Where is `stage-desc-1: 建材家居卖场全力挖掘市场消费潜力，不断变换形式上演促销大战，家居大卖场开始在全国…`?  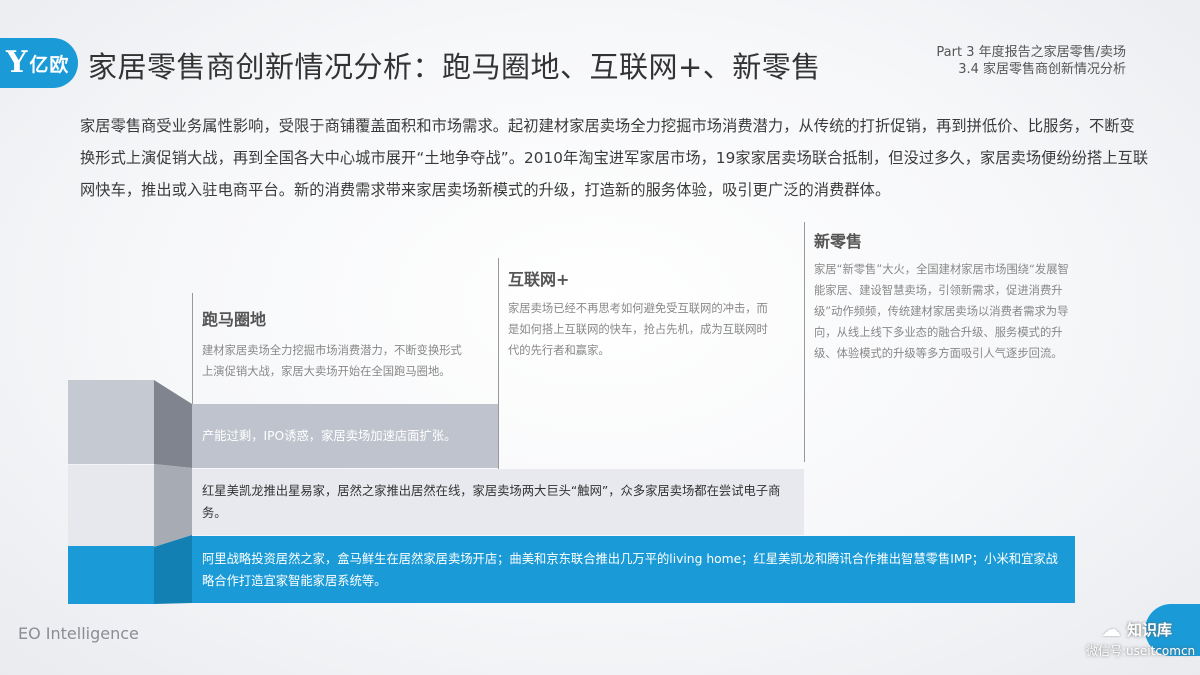
stage-desc-1: 建材家居卖场全力挖掘市场消费潜力，不断变换形式上演促销大战，家居大卖场开始在全国… is located at coordinates (332, 361).